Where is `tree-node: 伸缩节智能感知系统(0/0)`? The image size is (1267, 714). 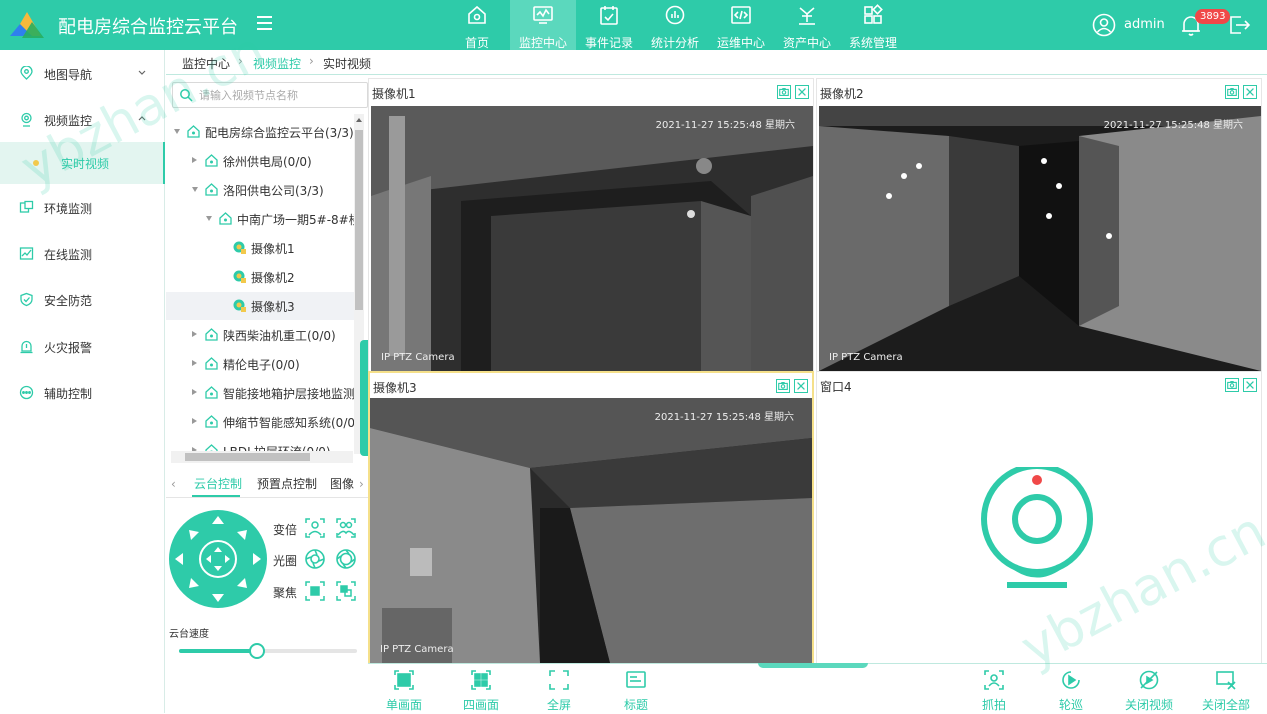
tree-node: 伸缩节智能感知系统(0/0) is located at coordinates (260, 422).